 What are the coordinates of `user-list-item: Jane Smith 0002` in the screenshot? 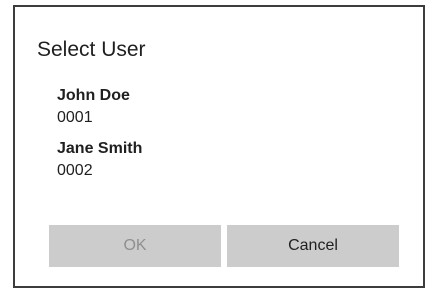 It's located at (222, 160).